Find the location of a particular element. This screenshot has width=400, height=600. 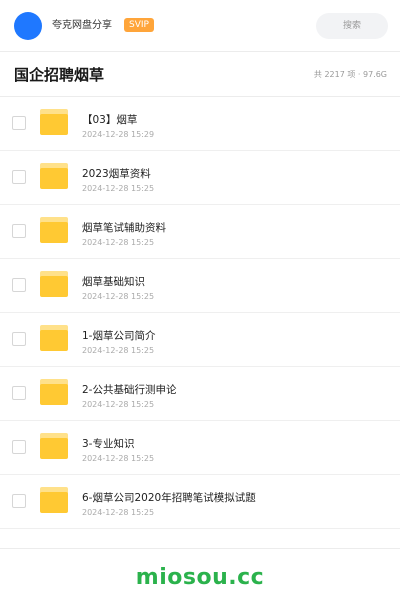

list-item: 3-专业知识 2024-12-28 15:25 is located at coordinates (200, 448).